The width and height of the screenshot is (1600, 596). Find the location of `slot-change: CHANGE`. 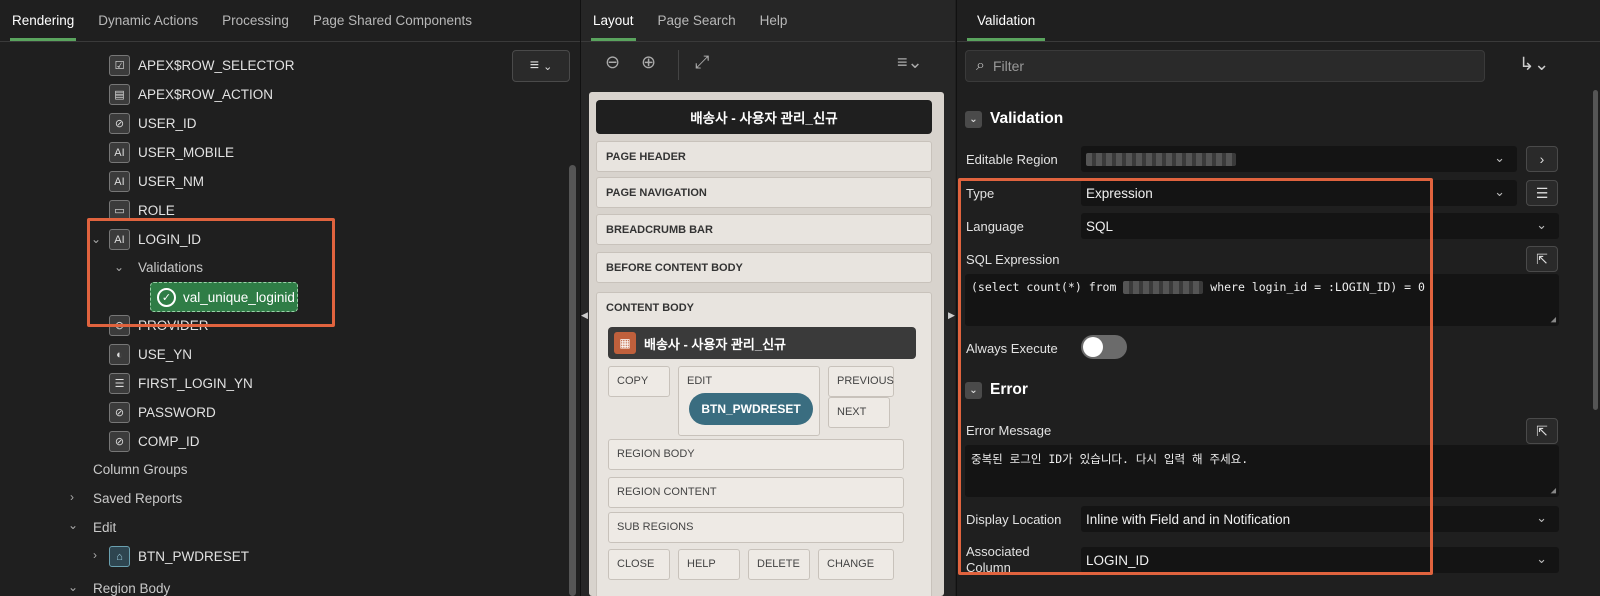

slot-change: CHANGE is located at coordinates (856, 564).